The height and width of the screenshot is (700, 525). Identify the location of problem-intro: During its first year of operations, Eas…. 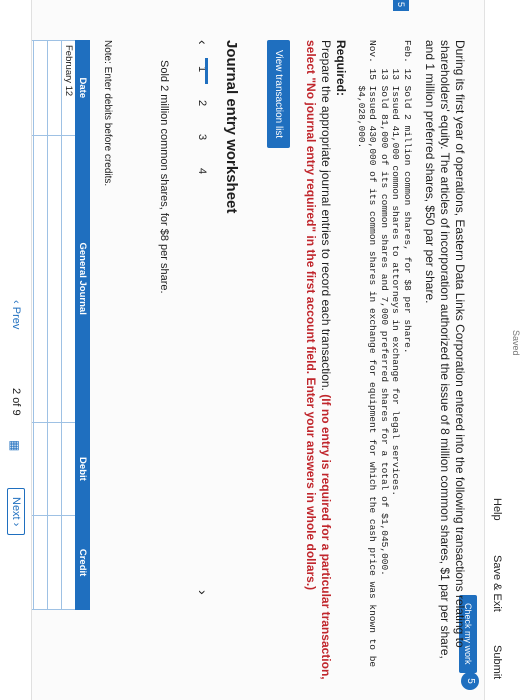
(445, 349).